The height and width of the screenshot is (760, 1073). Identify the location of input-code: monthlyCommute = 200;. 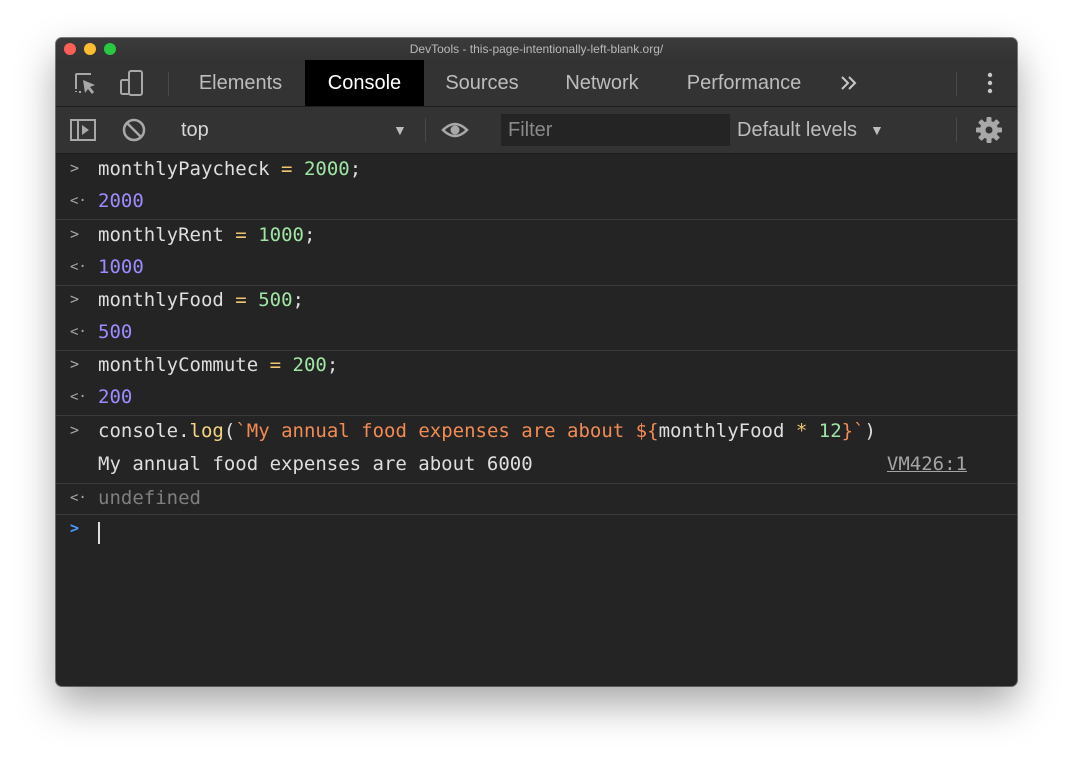
(218, 365).